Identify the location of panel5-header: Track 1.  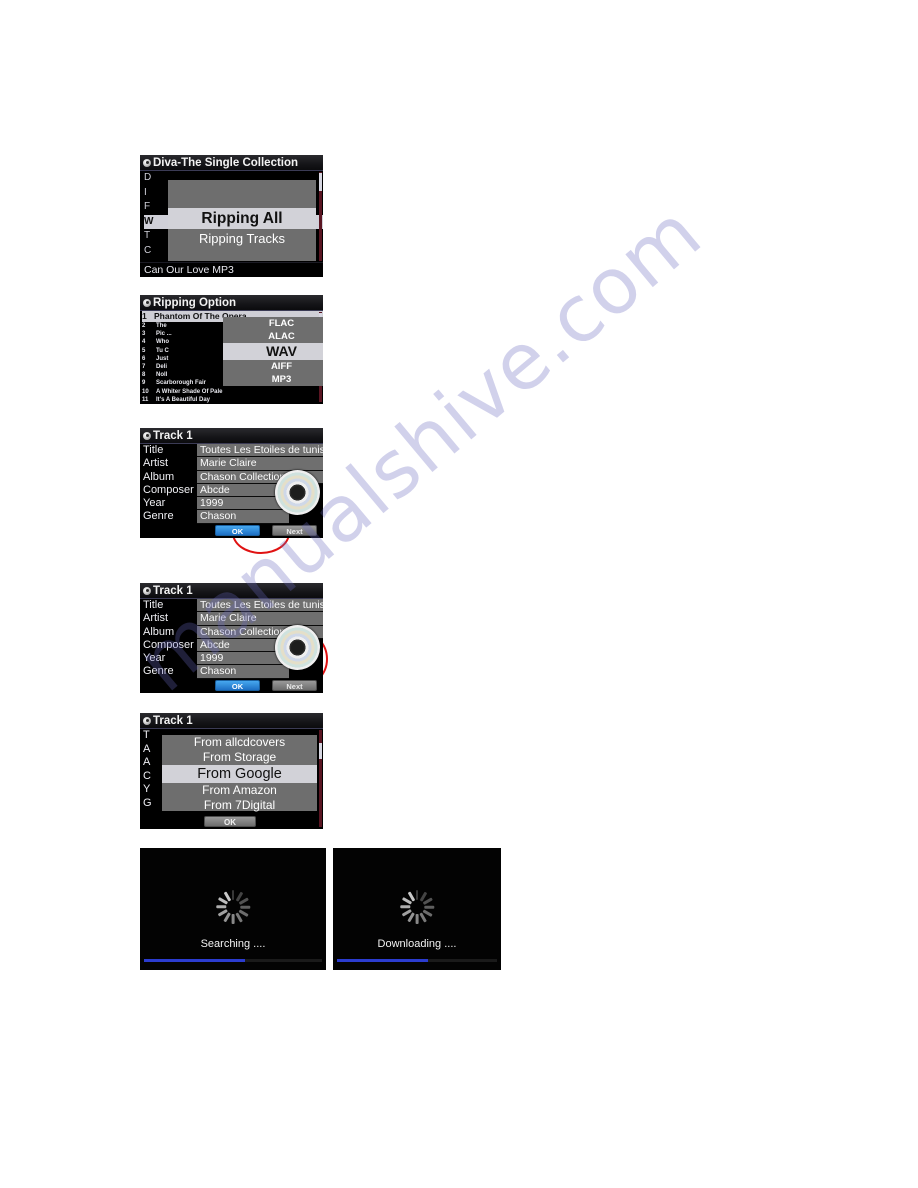
(231, 721).